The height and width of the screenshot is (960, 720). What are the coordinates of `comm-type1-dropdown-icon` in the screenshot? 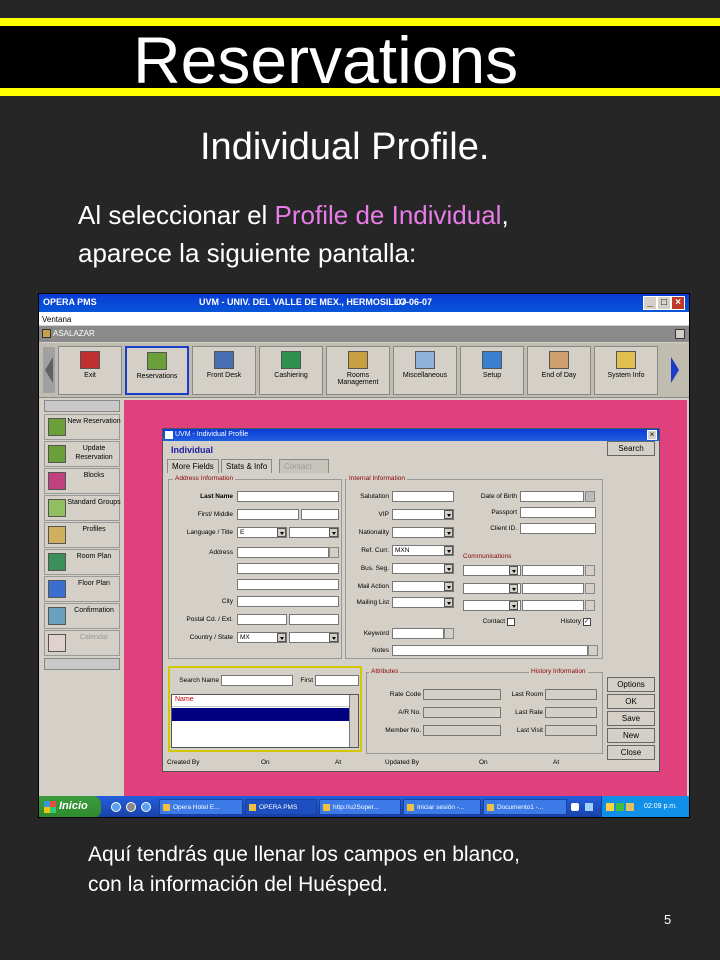 It's located at (513, 570).